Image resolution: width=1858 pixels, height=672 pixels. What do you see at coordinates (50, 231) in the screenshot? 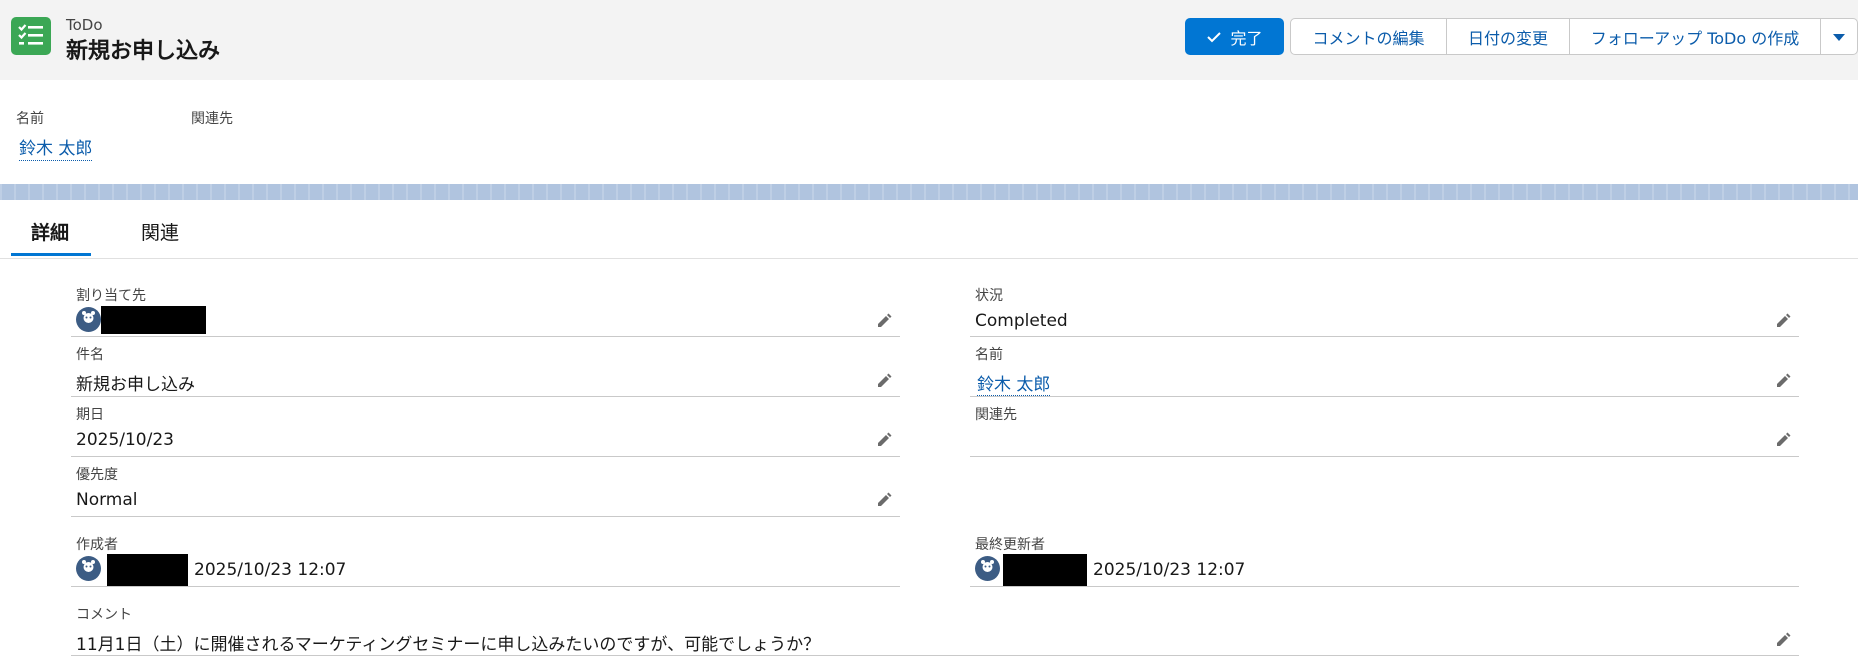
I see `tab-details: 詳細` at bounding box center [50, 231].